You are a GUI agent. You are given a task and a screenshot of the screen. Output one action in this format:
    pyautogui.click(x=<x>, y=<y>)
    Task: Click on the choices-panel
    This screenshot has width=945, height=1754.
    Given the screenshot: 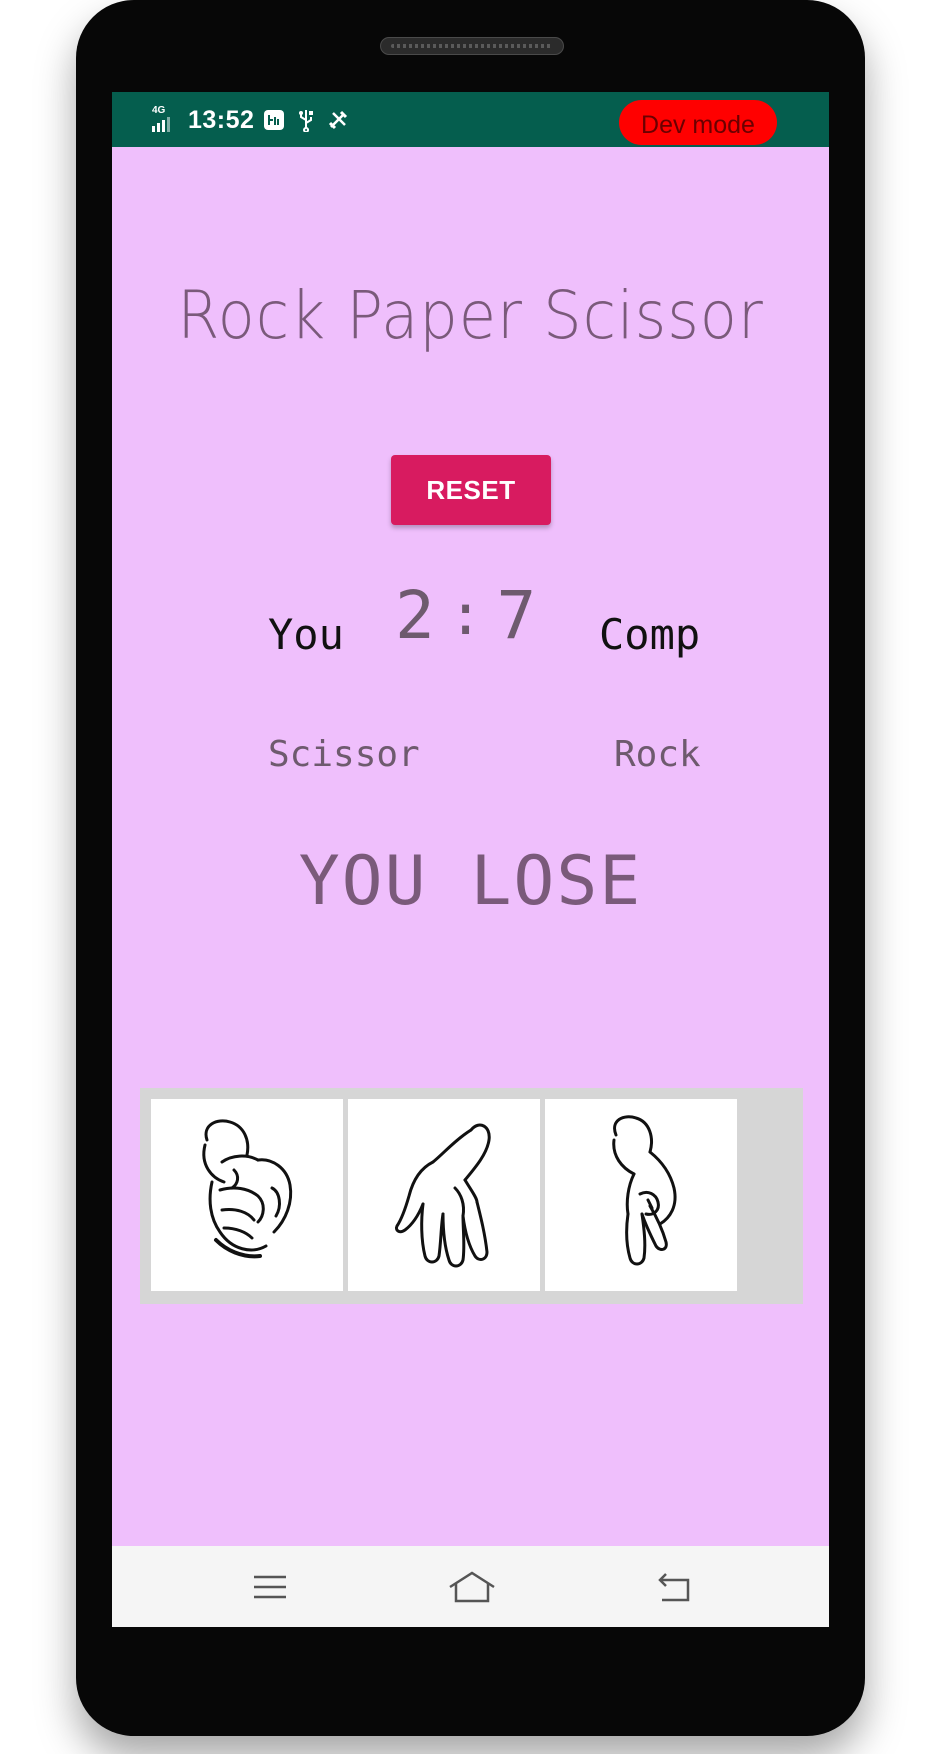 What is the action you would take?
    pyautogui.click(x=471, y=1196)
    